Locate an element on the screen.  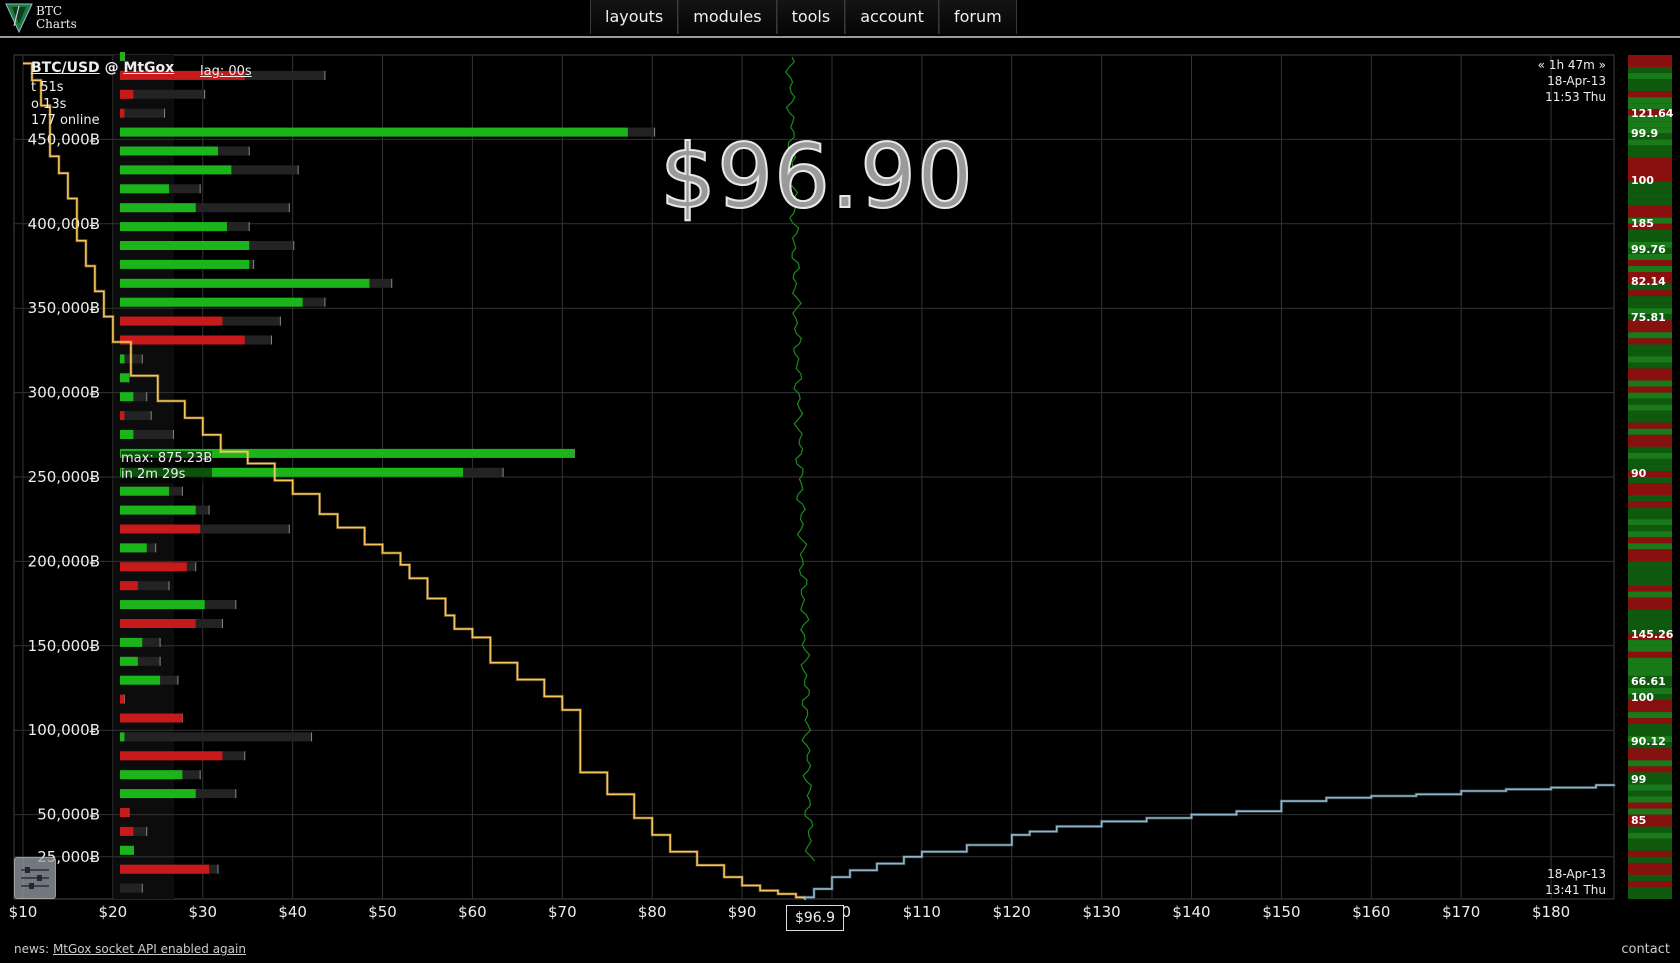
contact-link: contact is located at coordinates (1645, 949).